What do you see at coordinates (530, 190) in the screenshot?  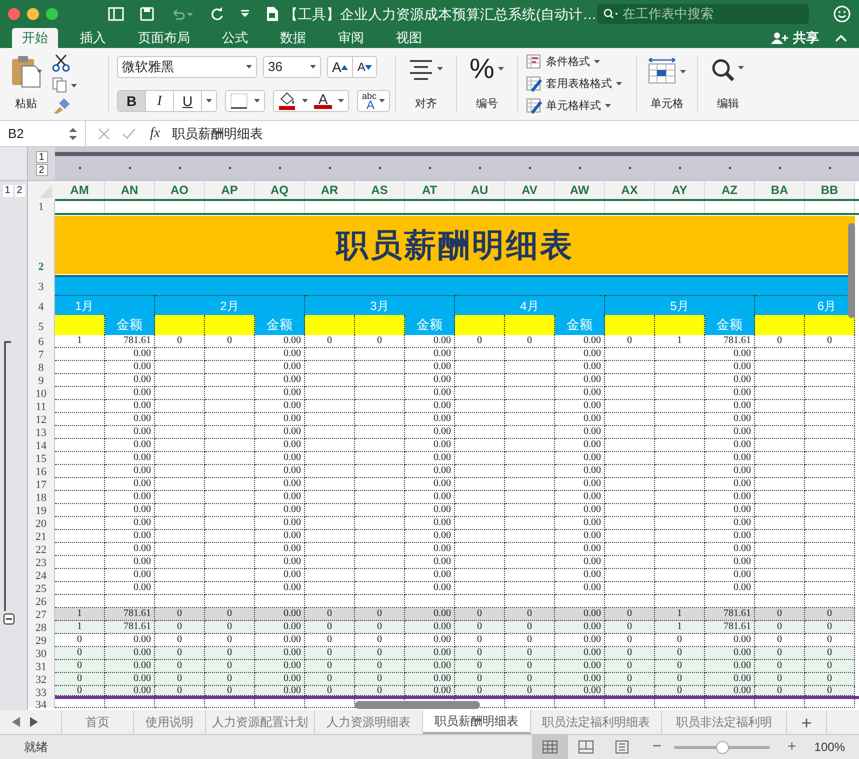 I see `column-header: AV` at bounding box center [530, 190].